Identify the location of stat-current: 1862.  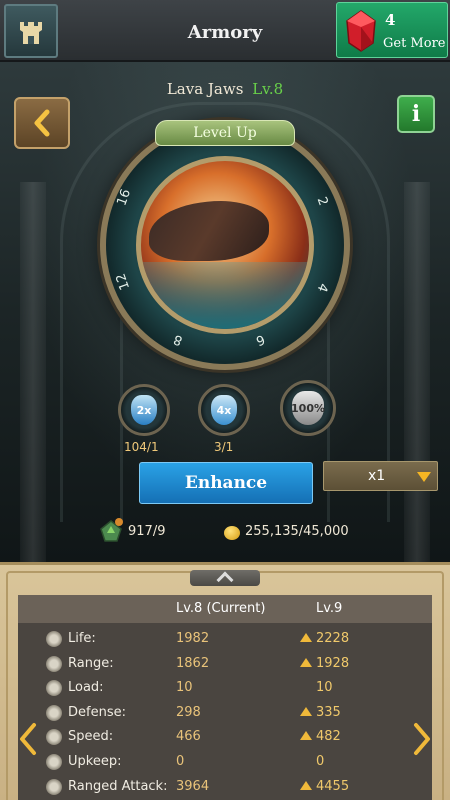
(193, 663).